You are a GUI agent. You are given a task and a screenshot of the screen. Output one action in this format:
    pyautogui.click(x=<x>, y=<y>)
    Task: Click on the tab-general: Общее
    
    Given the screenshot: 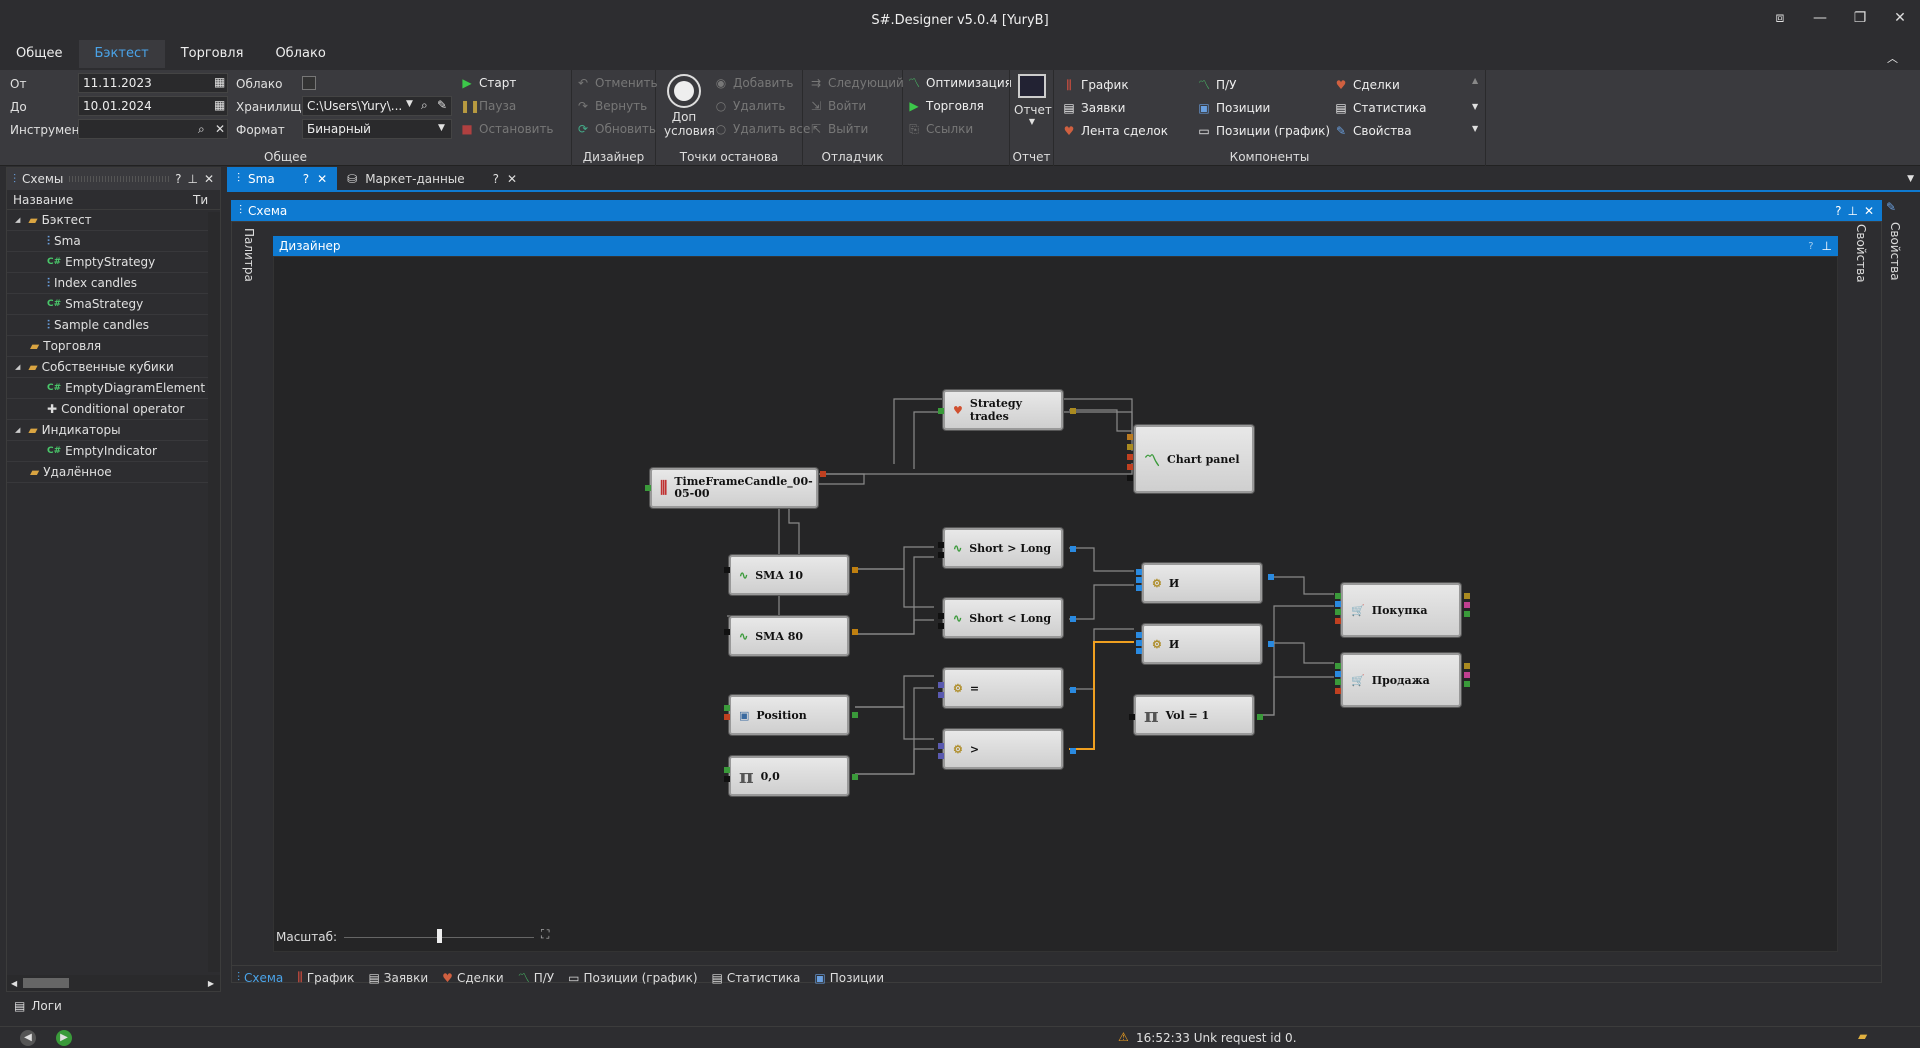 What is the action you would take?
    pyautogui.click(x=39, y=54)
    